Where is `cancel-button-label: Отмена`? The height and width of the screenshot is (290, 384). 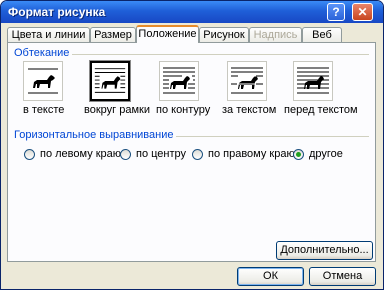 cancel-button-label: Отмена is located at coordinates (342, 276).